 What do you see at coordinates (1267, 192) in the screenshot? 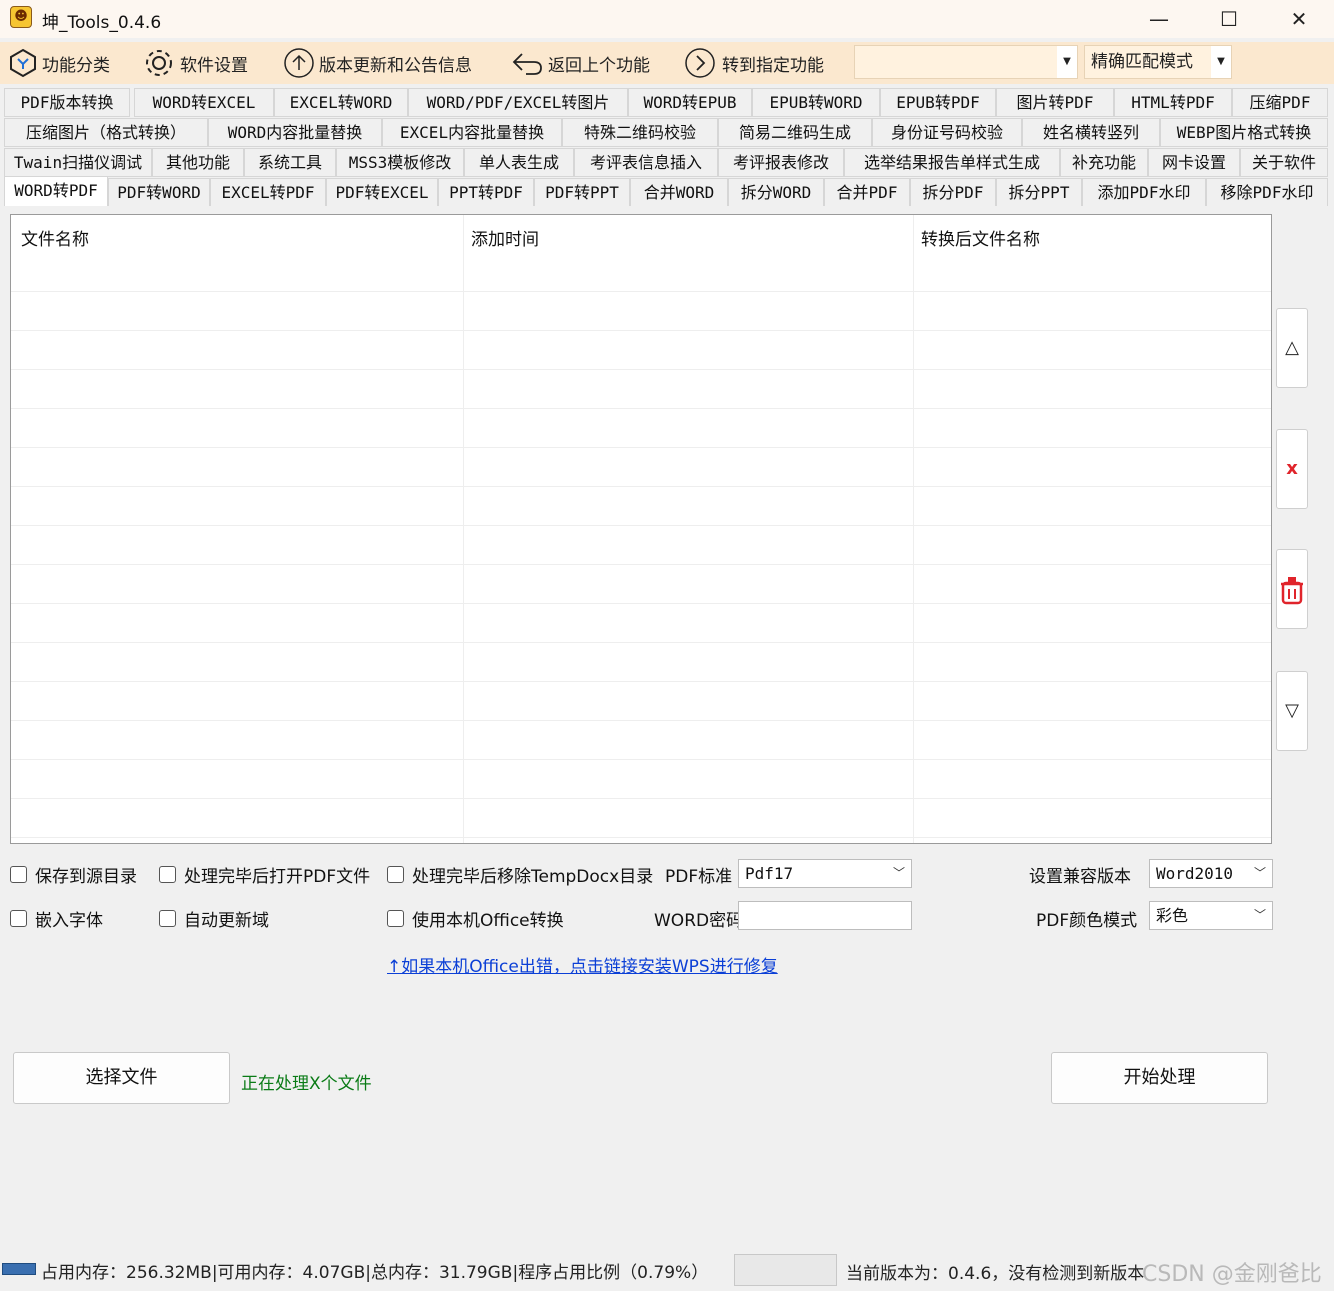
I see `tab: 移除PDF水印` at bounding box center [1267, 192].